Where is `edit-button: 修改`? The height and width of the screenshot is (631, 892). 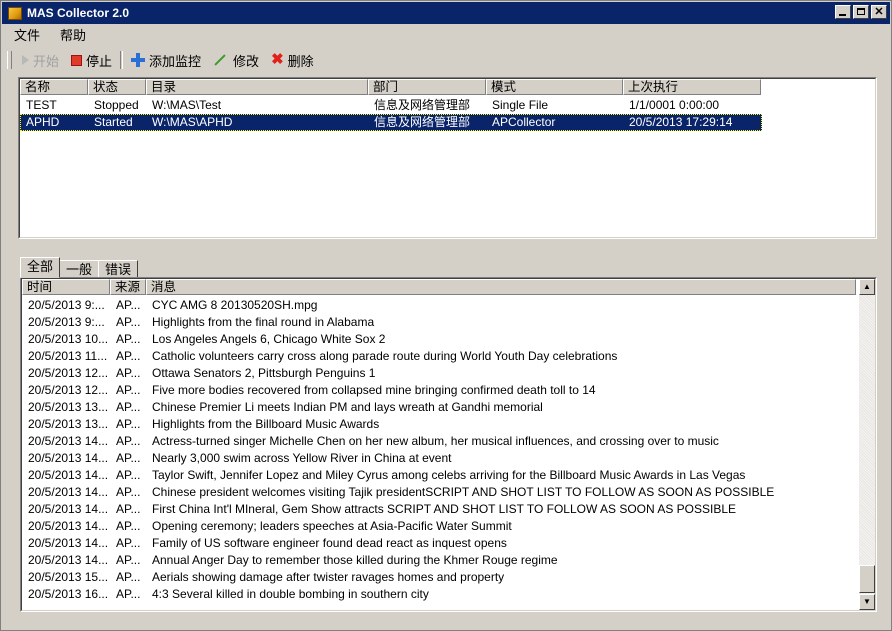 edit-button: 修改 is located at coordinates (236, 60).